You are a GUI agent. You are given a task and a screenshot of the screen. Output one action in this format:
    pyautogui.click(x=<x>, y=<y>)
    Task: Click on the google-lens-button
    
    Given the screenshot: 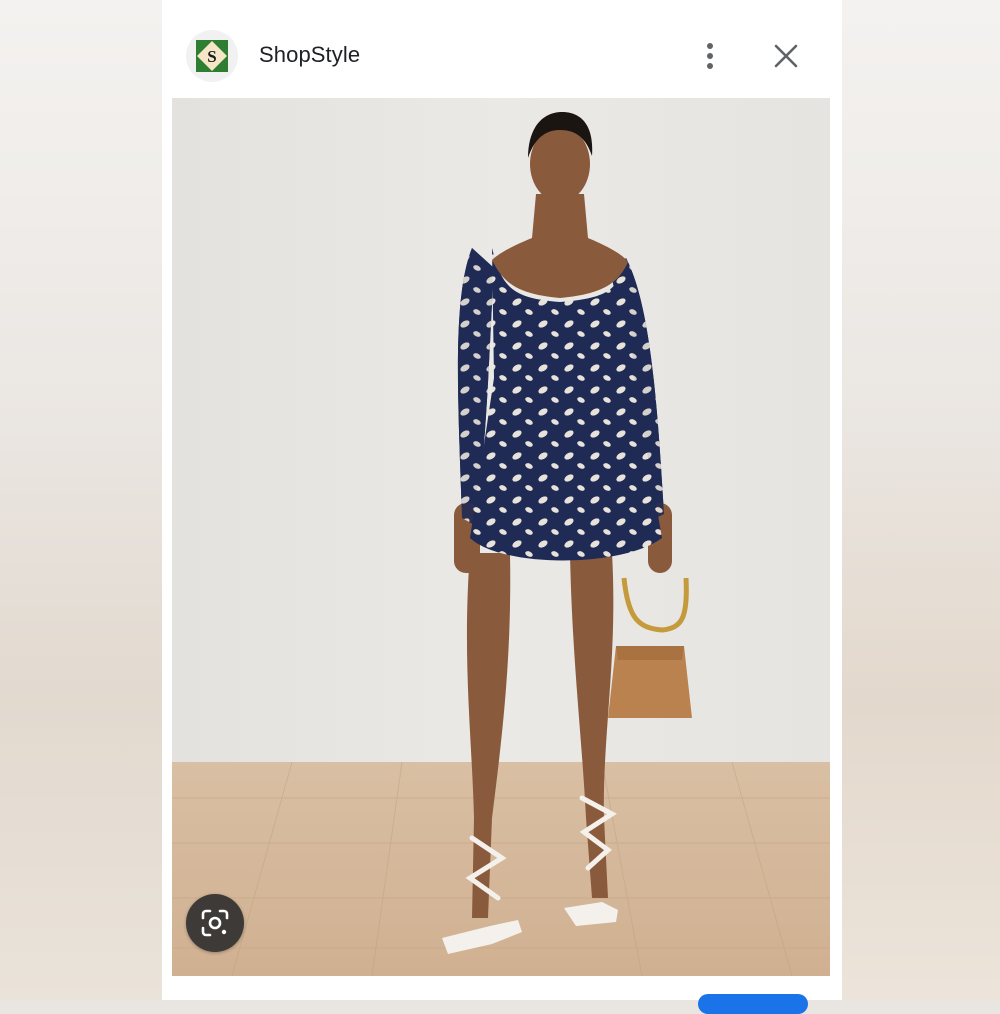 What is the action you would take?
    pyautogui.click(x=215, y=923)
    